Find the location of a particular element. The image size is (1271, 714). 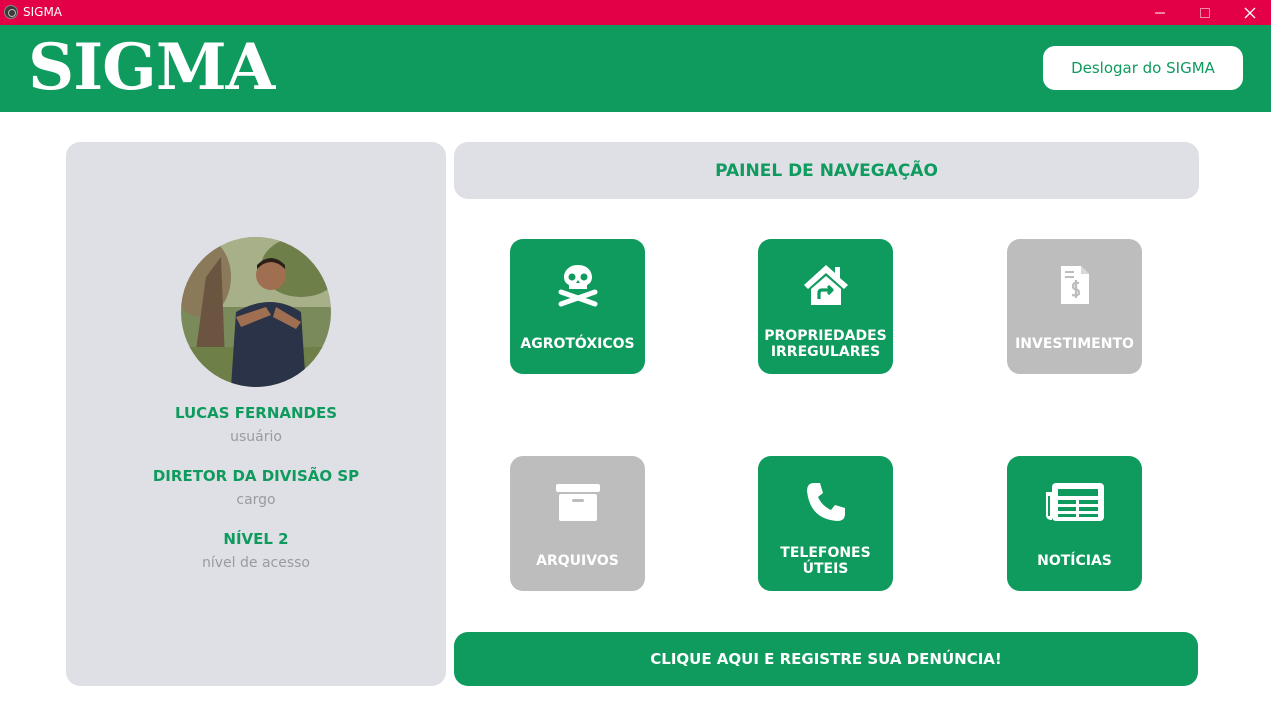

tile-propriedades-irregulares: PROPRIEDADES IRREGULARES is located at coordinates (825, 306).